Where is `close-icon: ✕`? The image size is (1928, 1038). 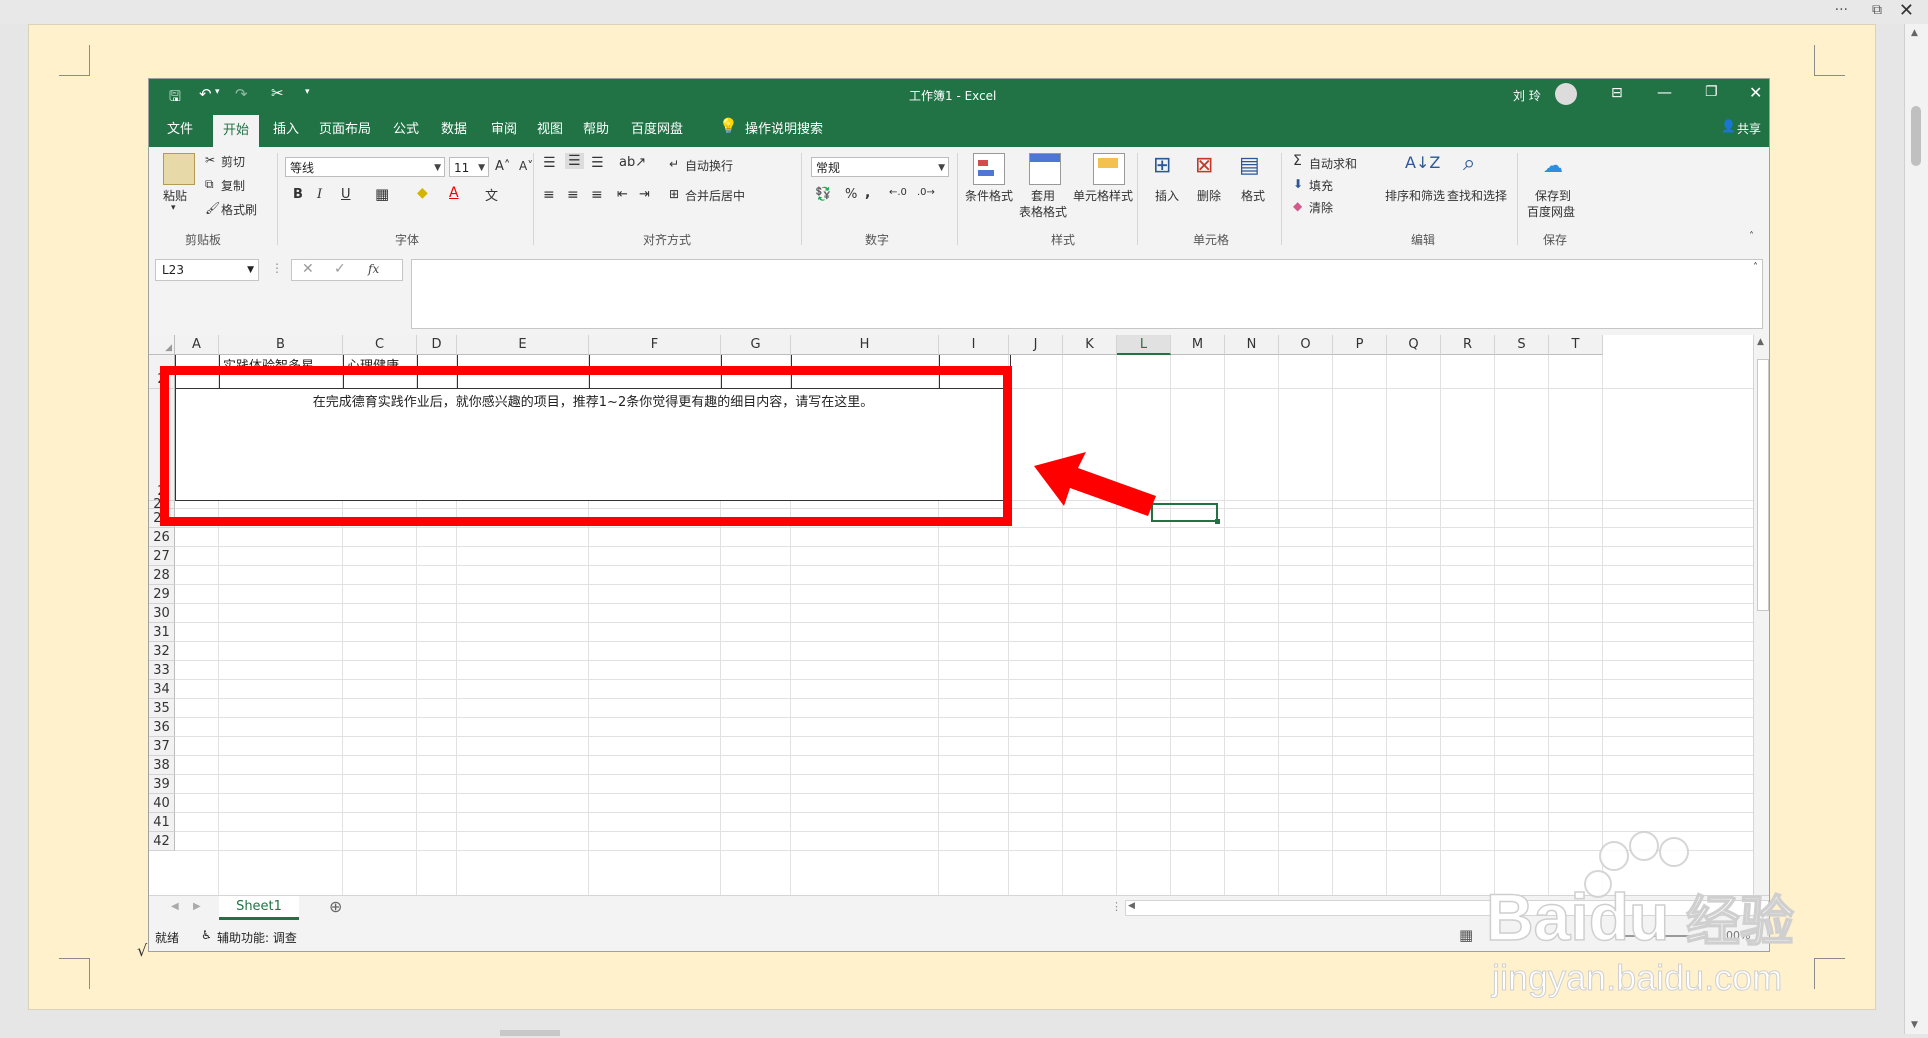
close-icon: ✕ is located at coordinates (1755, 92).